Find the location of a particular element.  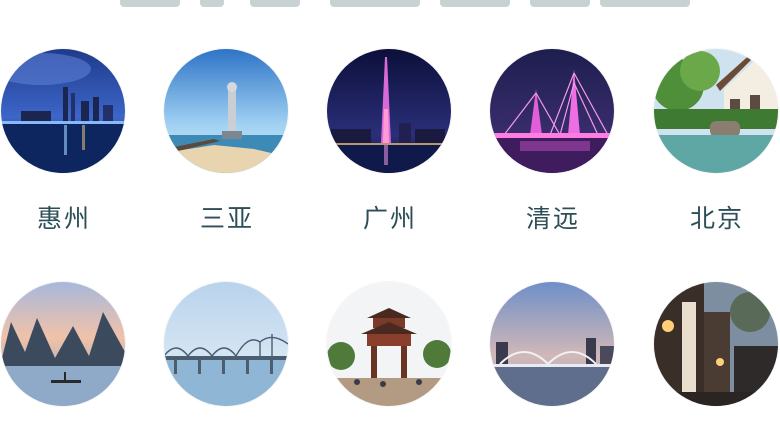

city-card-beijing: 北京 is located at coordinates (717, 141).